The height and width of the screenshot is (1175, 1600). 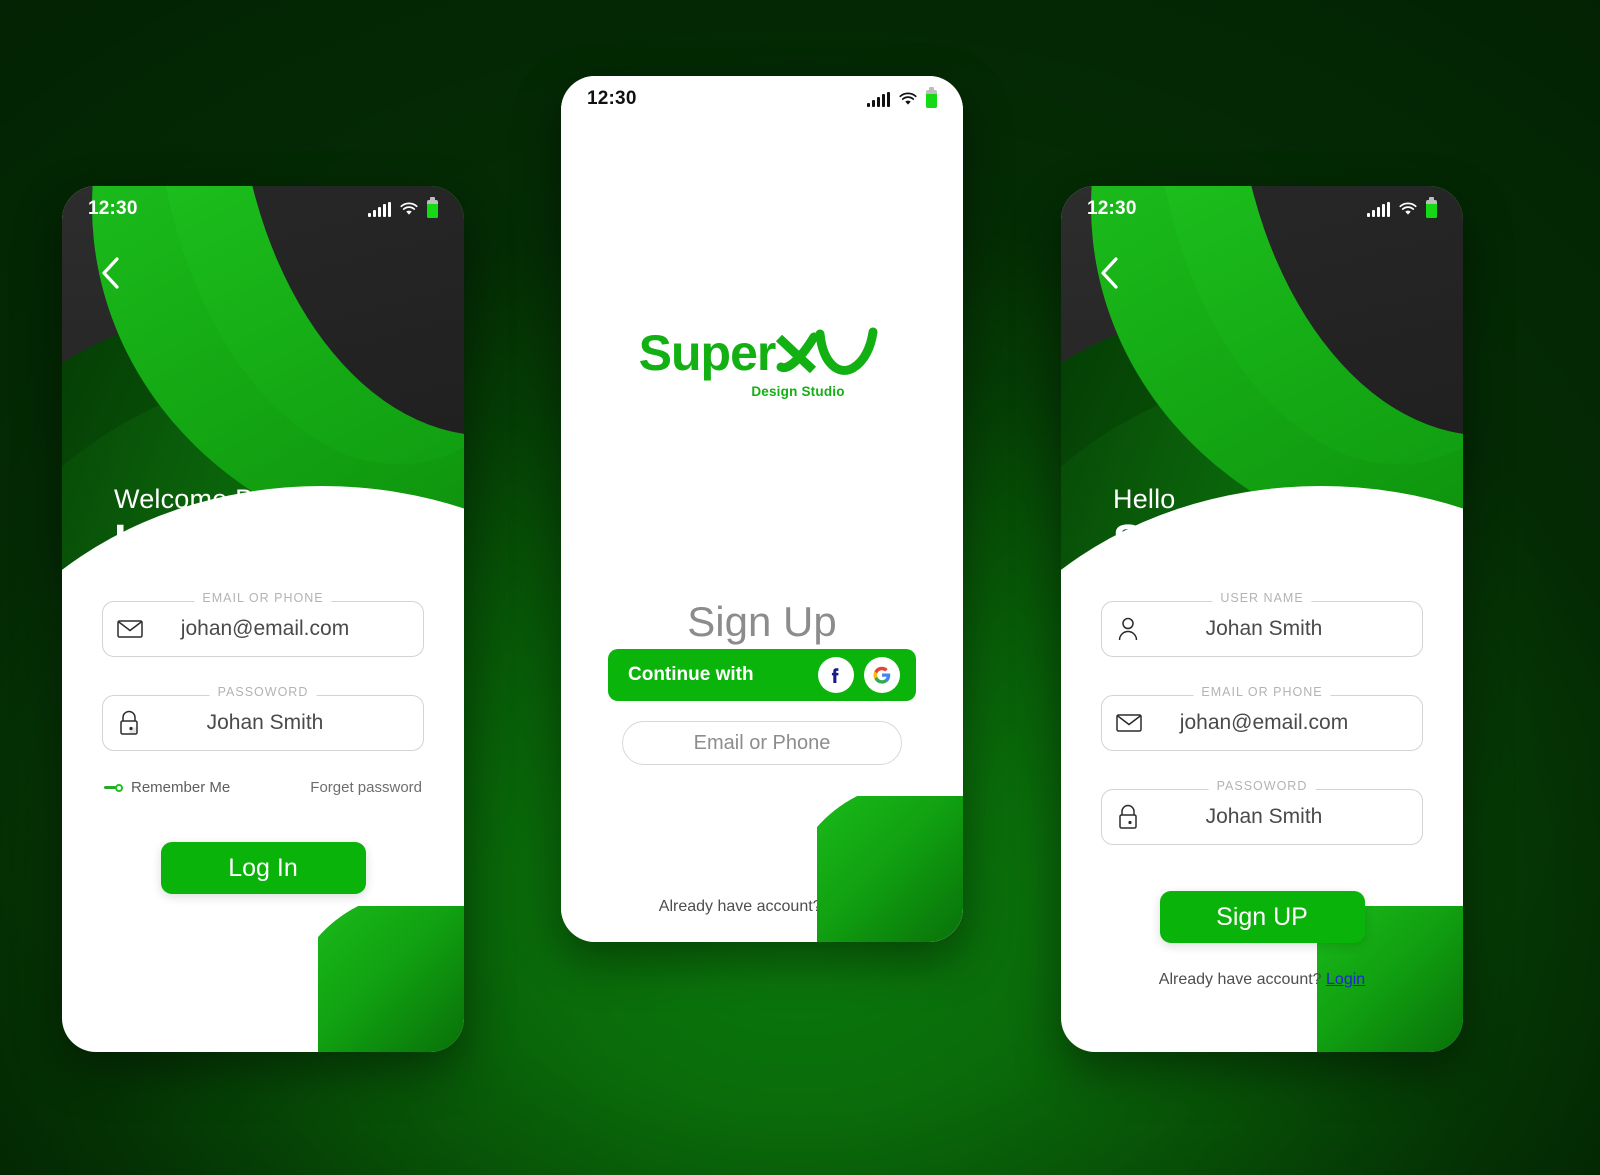 What do you see at coordinates (181, 787) in the screenshot?
I see `remember-me-label: Remember Me` at bounding box center [181, 787].